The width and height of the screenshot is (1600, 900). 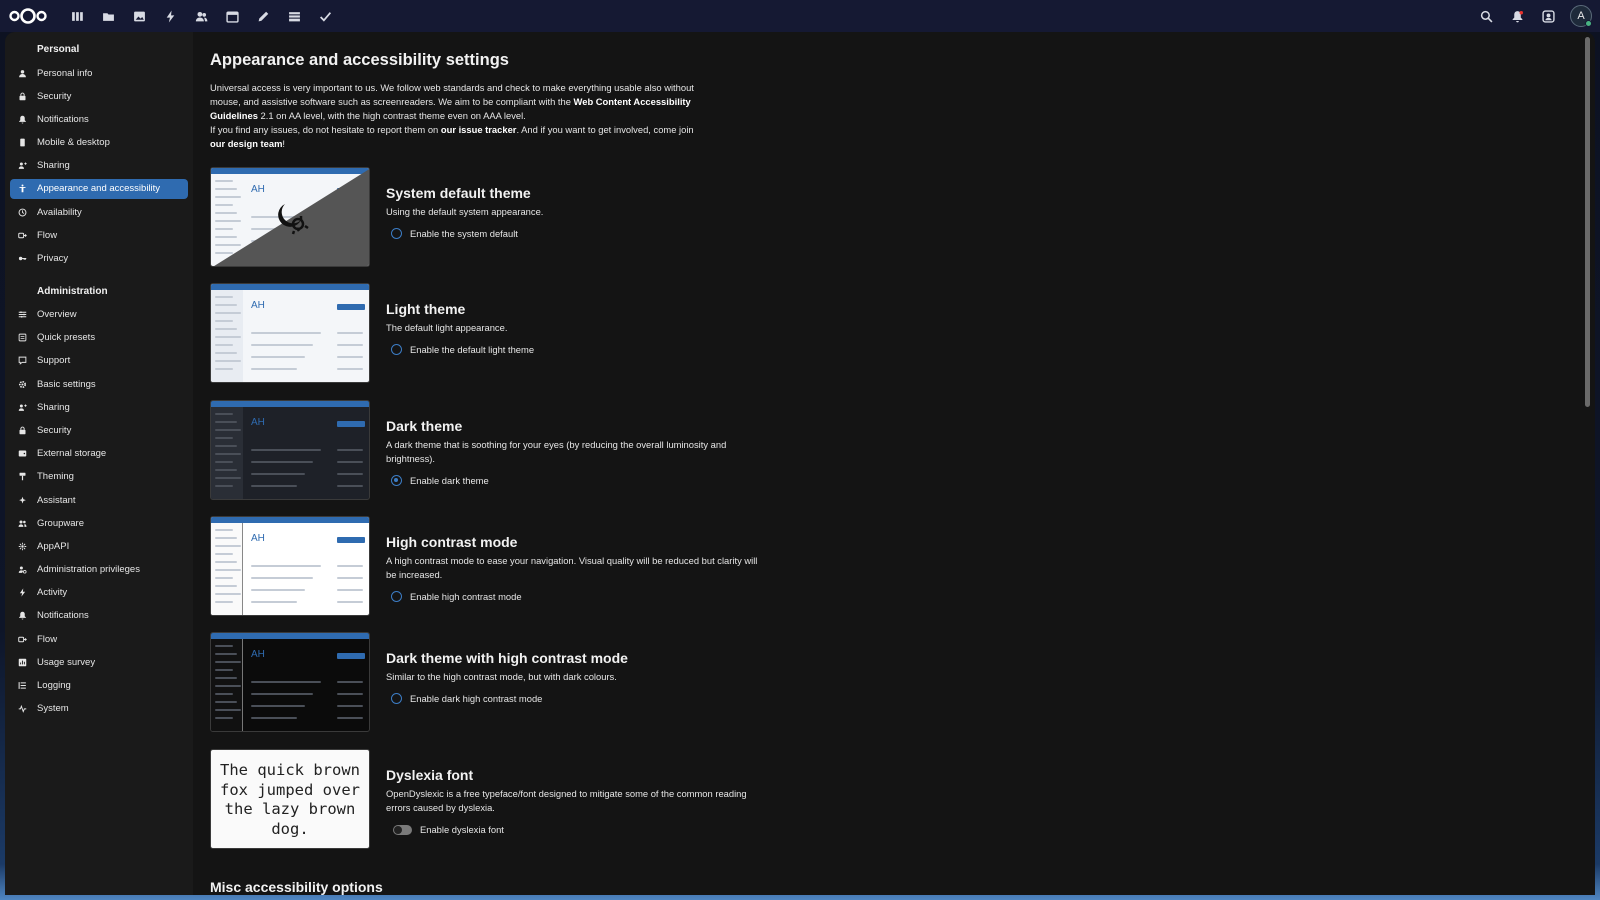 What do you see at coordinates (578, 480) in the screenshot?
I see `theme-radio-row: Enable dark theme` at bounding box center [578, 480].